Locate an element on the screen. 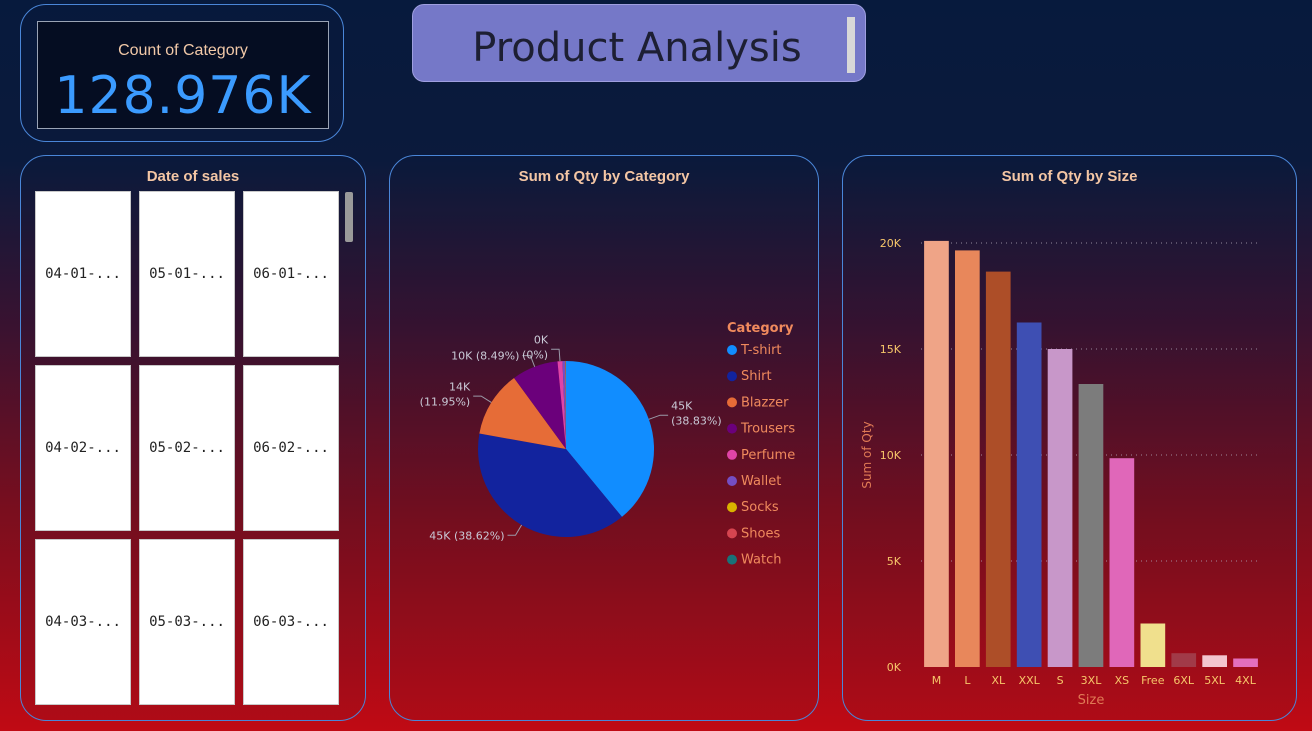  legend-item-shirt: Shirt is located at coordinates (749, 376).